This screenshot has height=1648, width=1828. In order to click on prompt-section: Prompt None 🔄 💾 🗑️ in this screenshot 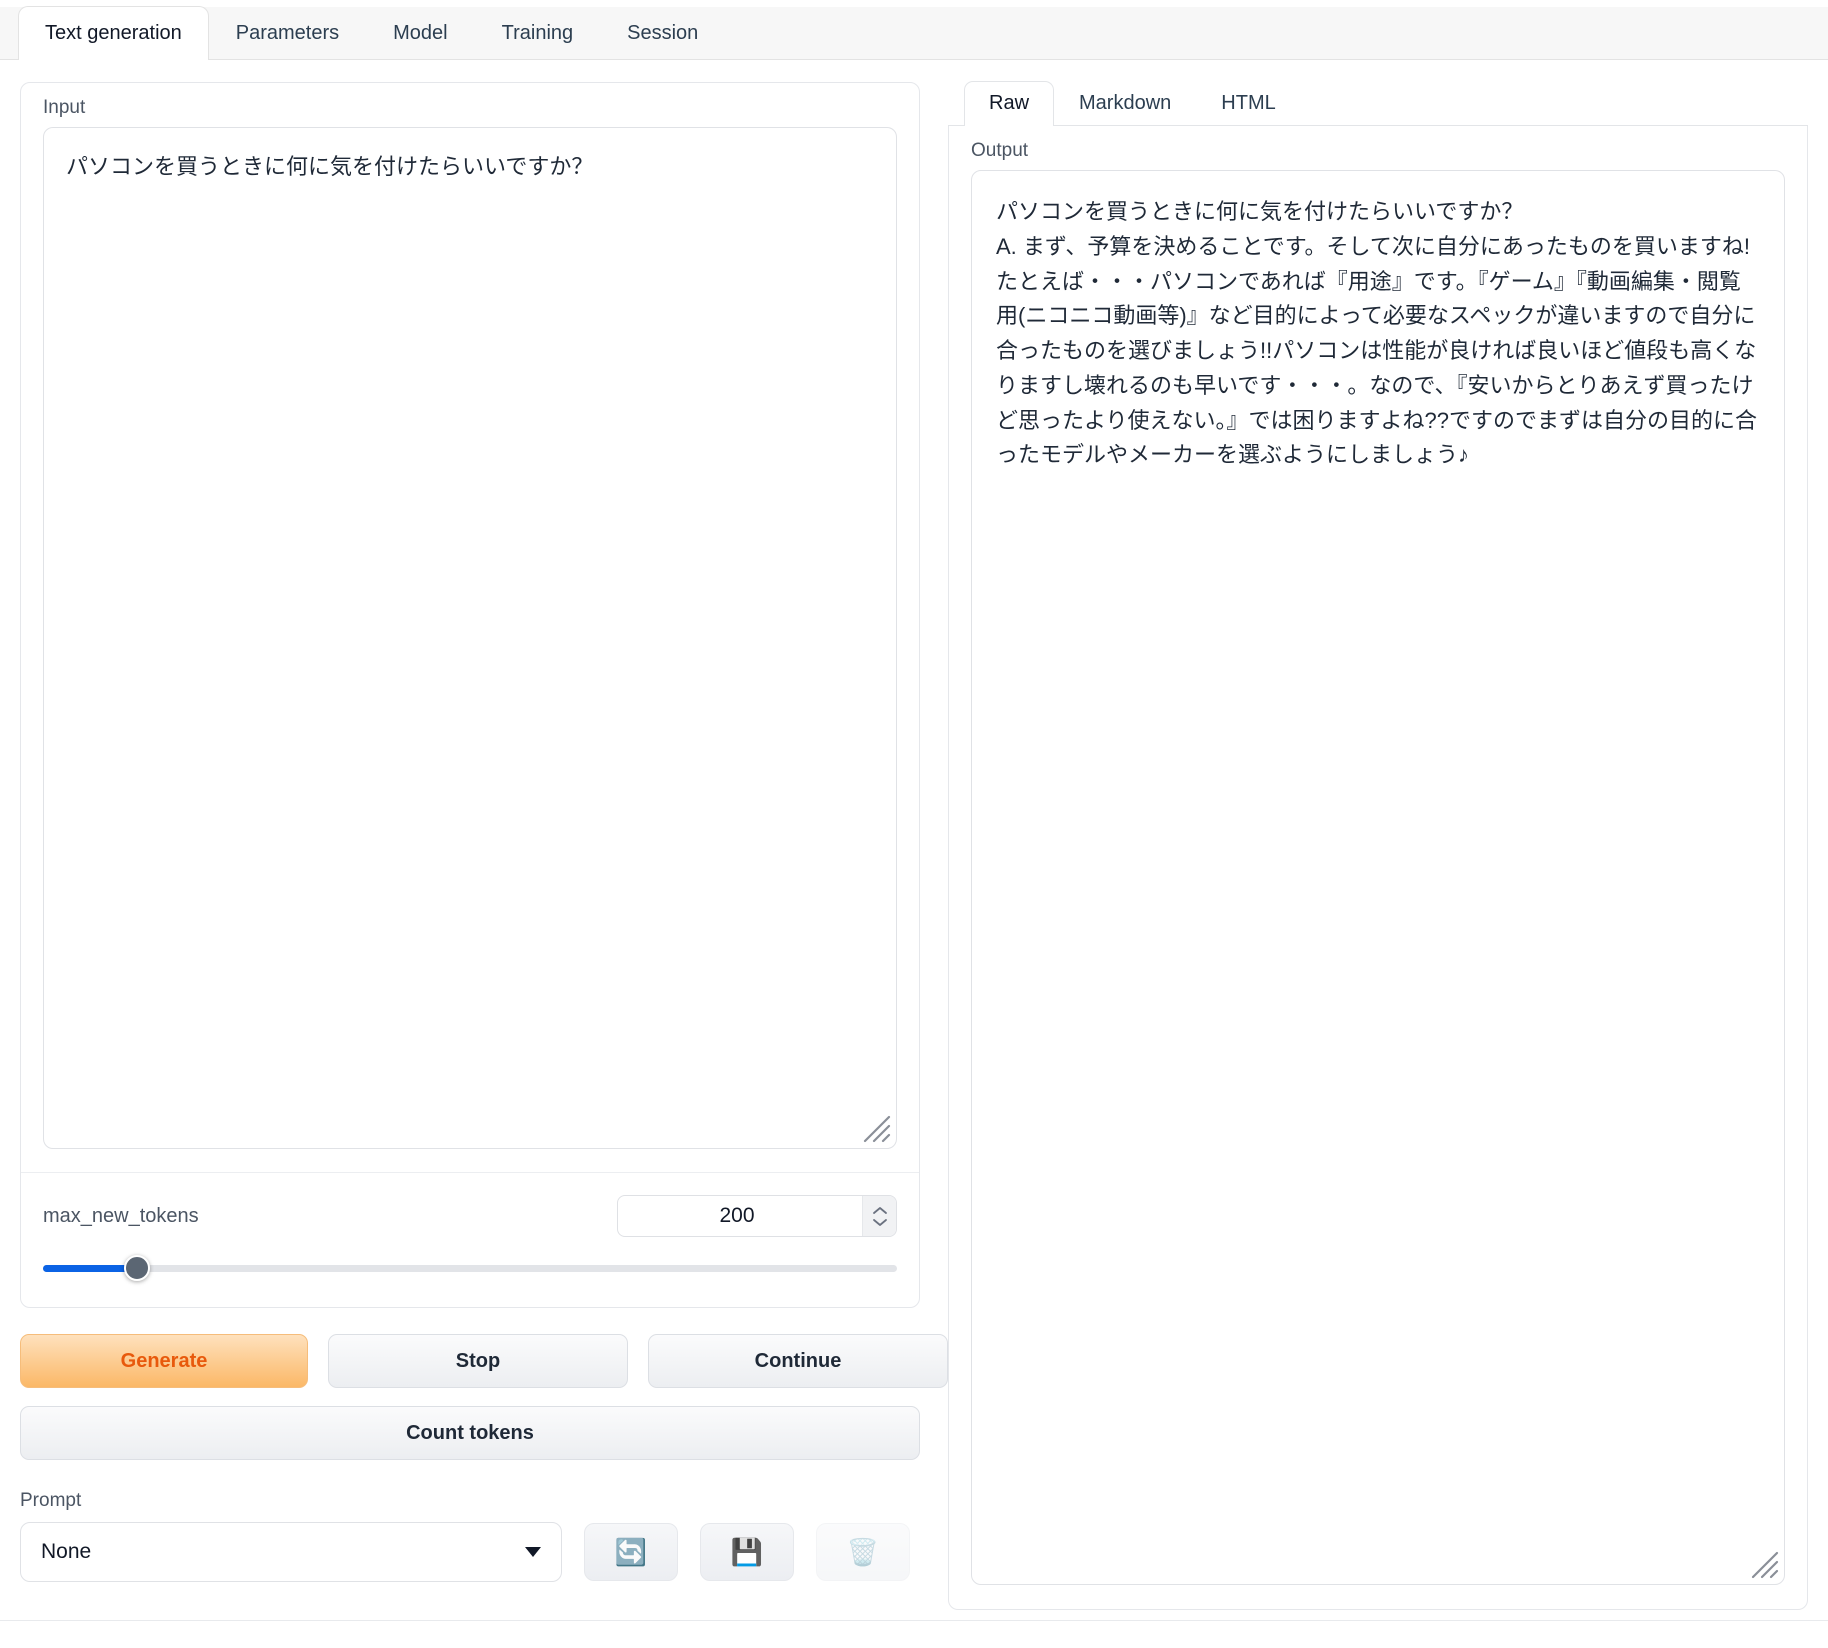, I will do `click(470, 1536)`.